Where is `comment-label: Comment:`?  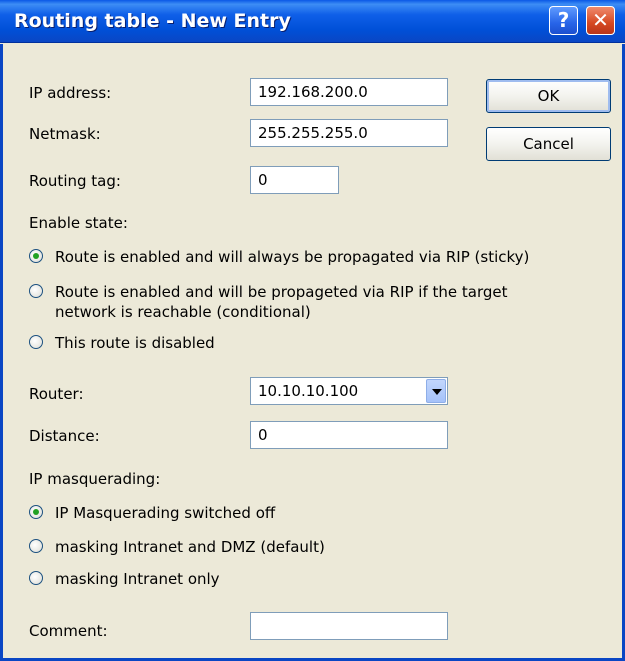
comment-label: Comment: is located at coordinates (68, 631).